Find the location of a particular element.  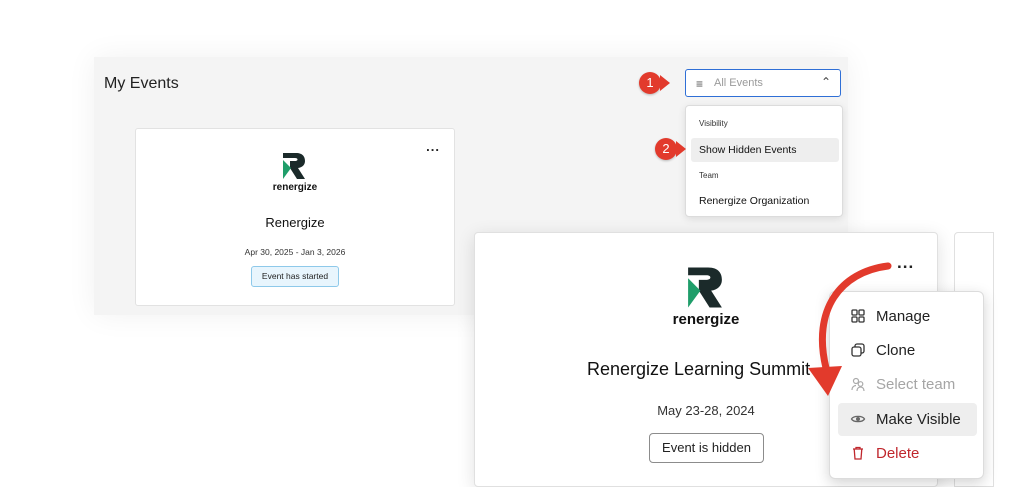

copy-icon is located at coordinates (858, 350).